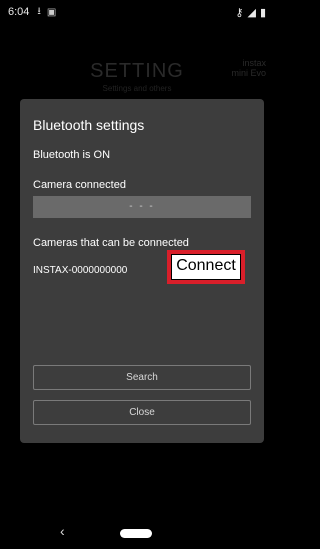 The width and height of the screenshot is (320, 549). What do you see at coordinates (137, 88) in the screenshot?
I see `background-subtitle: Settings and others` at bounding box center [137, 88].